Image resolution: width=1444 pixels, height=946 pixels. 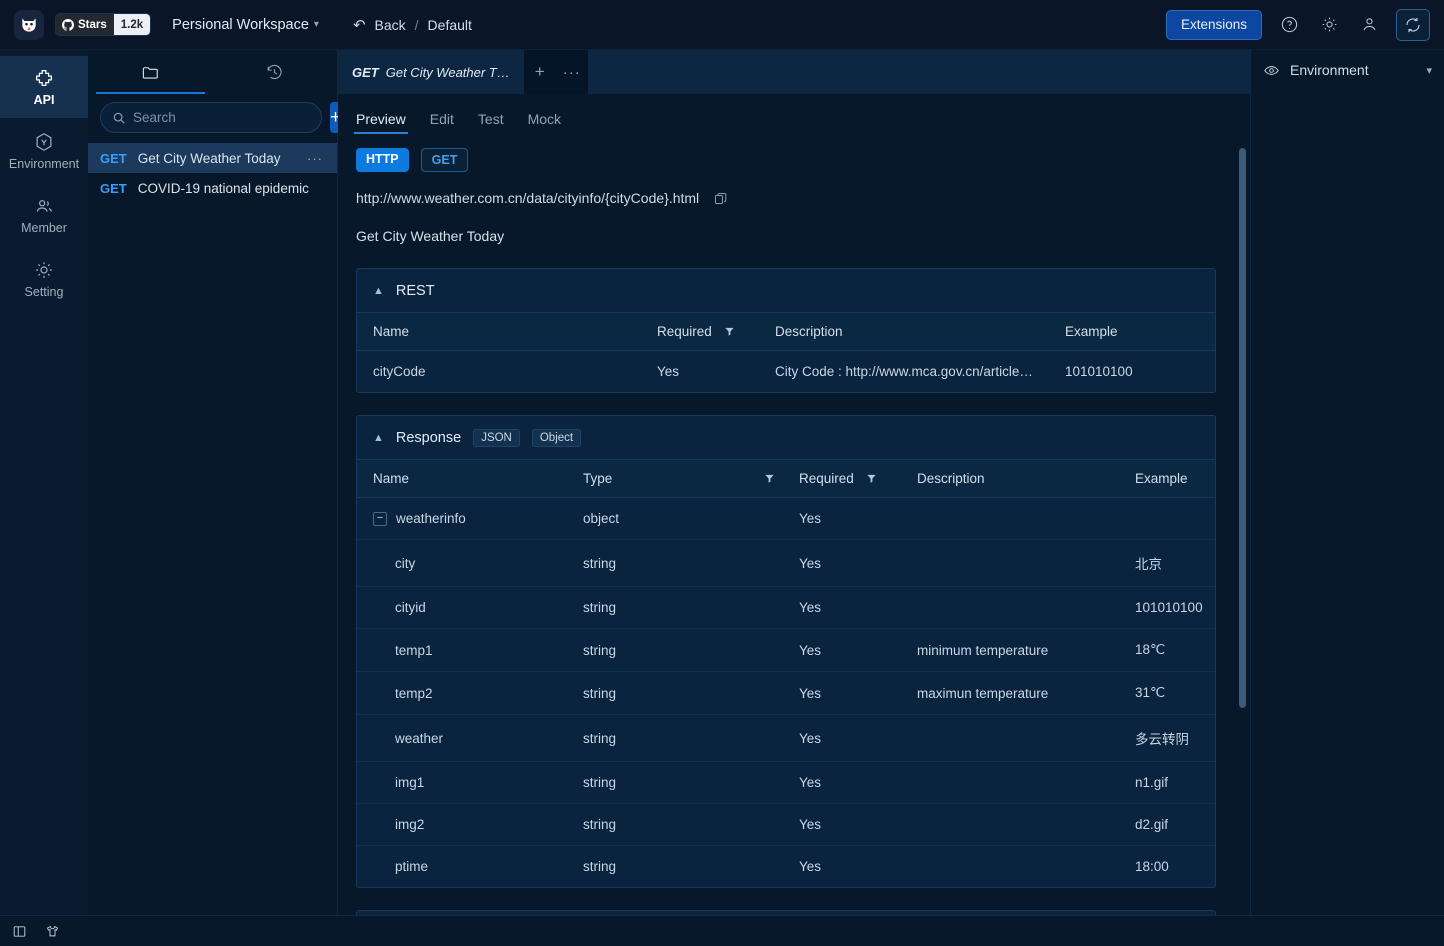 I want to click on rest-table-header-row: Name Required Description Example, so click(x=786, y=332).